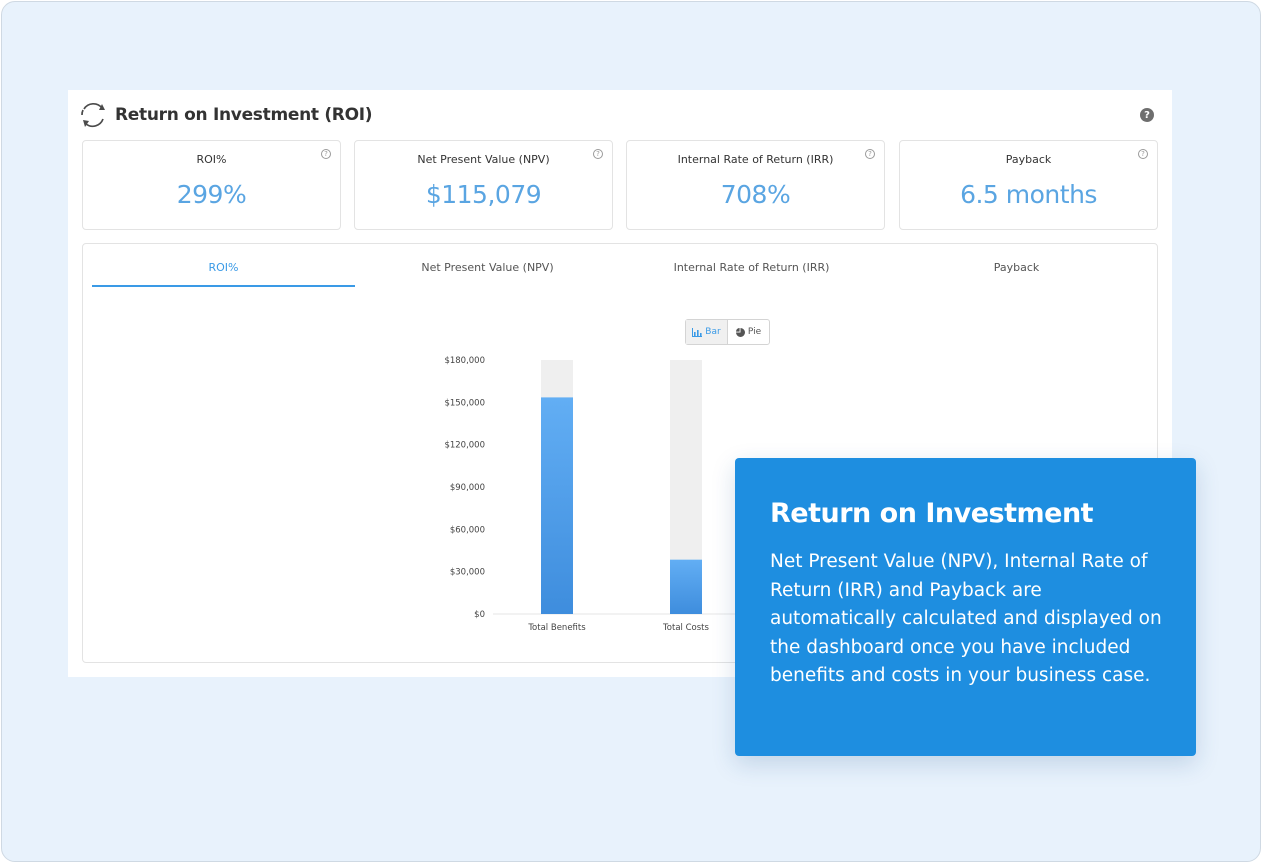 The image size is (1262, 863). Describe the element at coordinates (557, 505) in the screenshot. I see `bar-total-benefits` at that location.